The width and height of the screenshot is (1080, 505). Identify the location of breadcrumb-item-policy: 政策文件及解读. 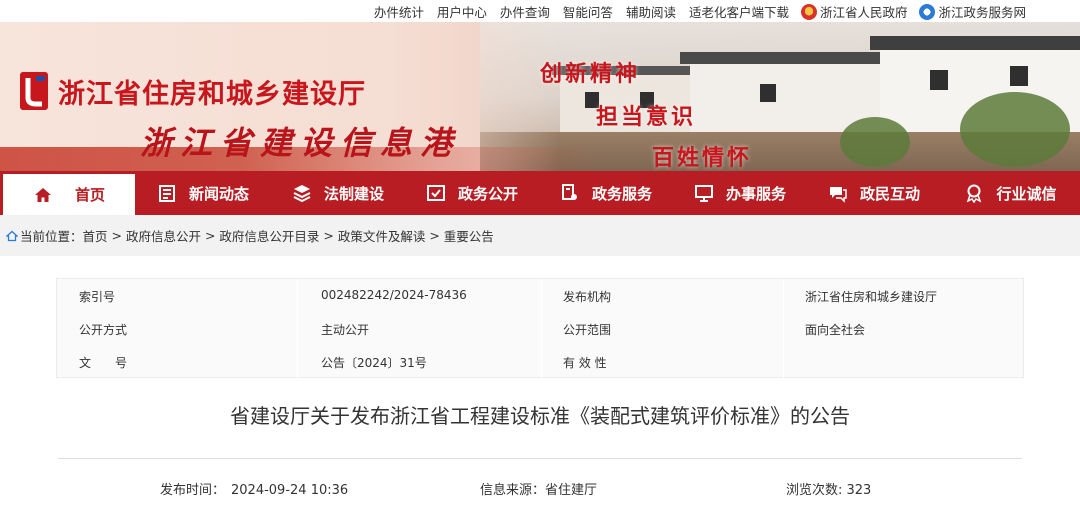
(382, 235).